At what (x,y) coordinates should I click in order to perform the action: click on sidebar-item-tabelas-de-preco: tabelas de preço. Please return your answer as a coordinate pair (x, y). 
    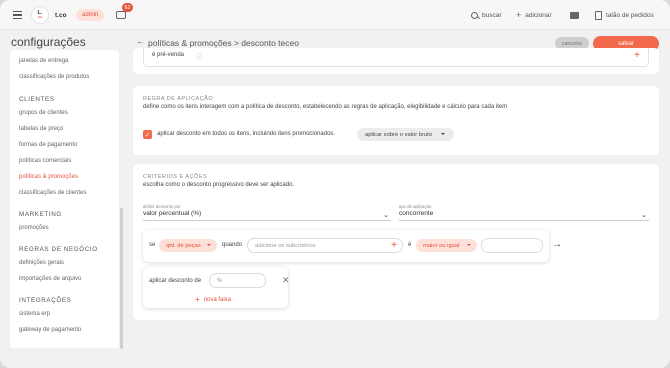
    Looking at the image, I should click on (41, 129).